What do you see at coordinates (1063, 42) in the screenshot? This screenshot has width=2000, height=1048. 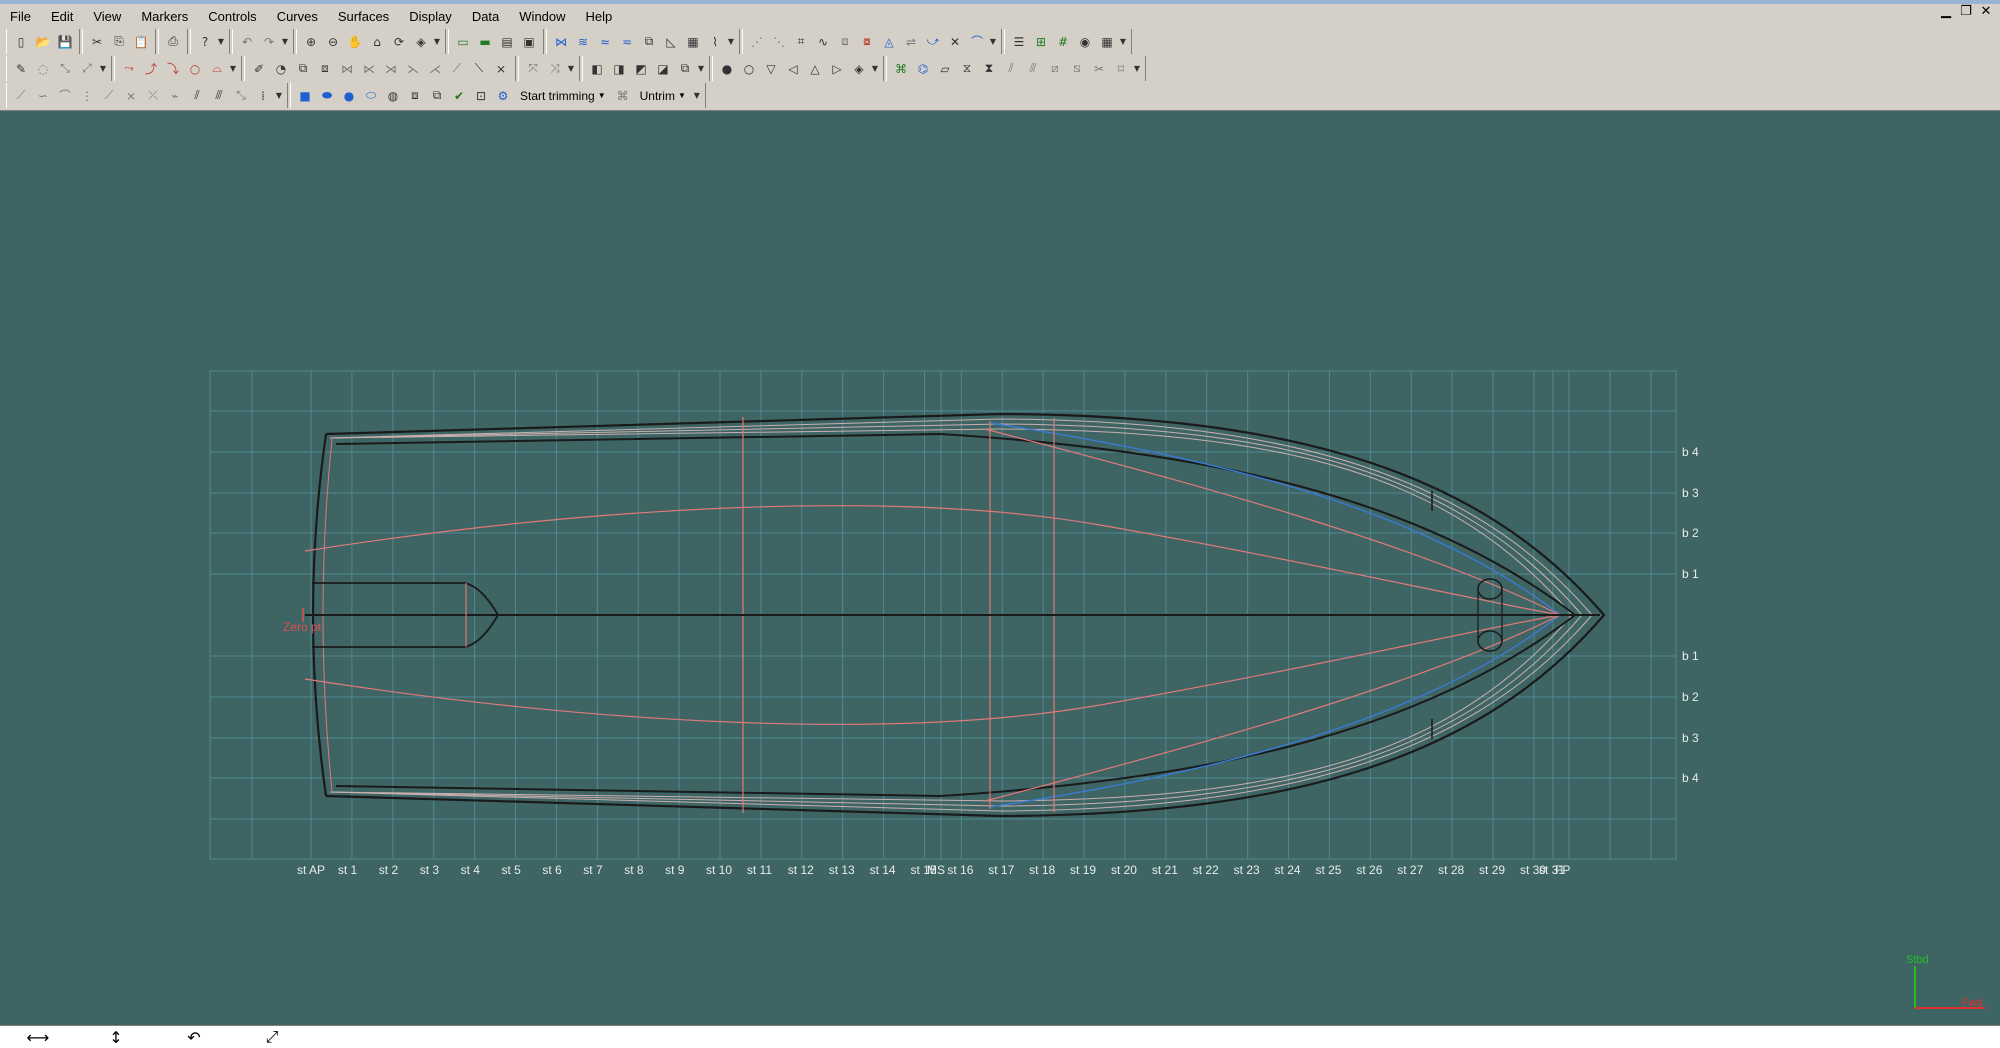 I see `grid-icon: #` at bounding box center [1063, 42].